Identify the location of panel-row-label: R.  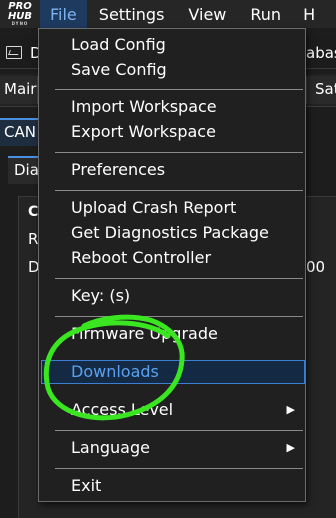
(33, 239).